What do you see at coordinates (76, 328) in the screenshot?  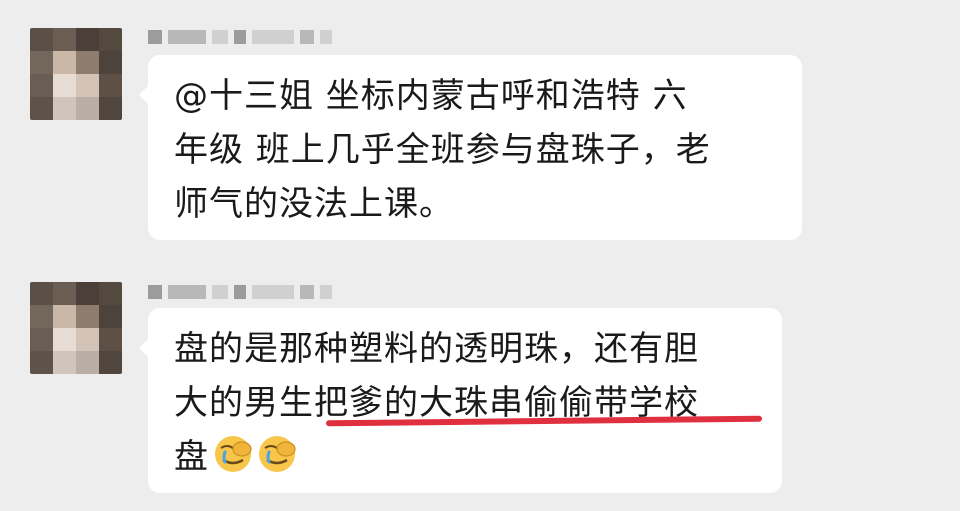 I see `avatar` at bounding box center [76, 328].